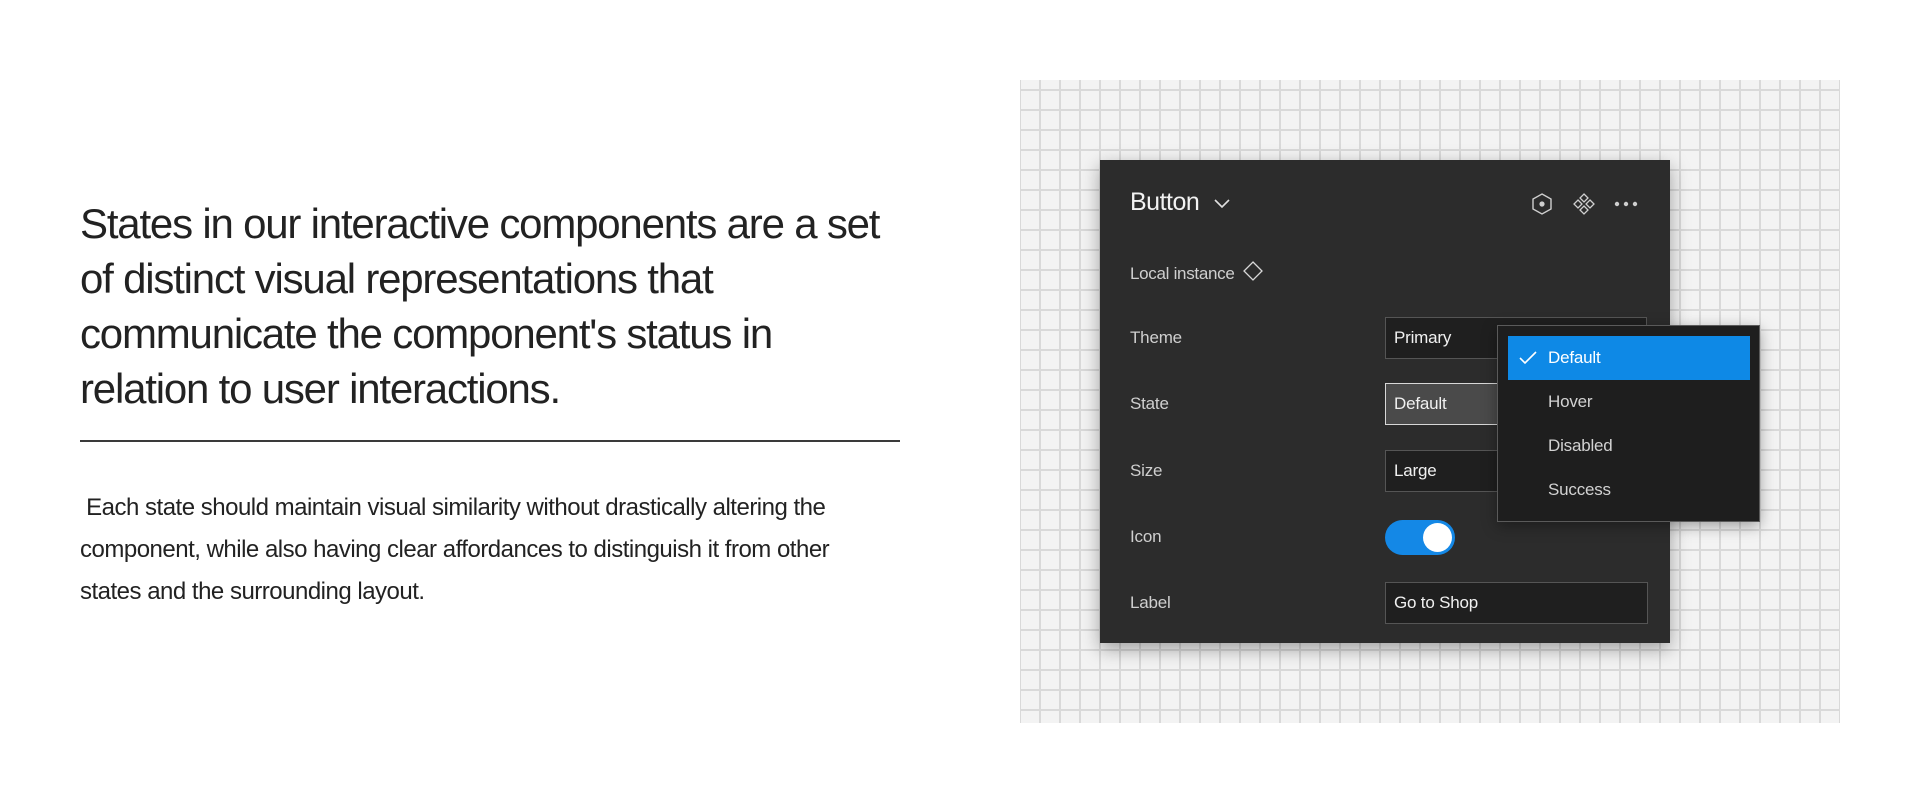 This screenshot has width=1920, height=803. I want to click on component-name: Button, so click(1165, 202).